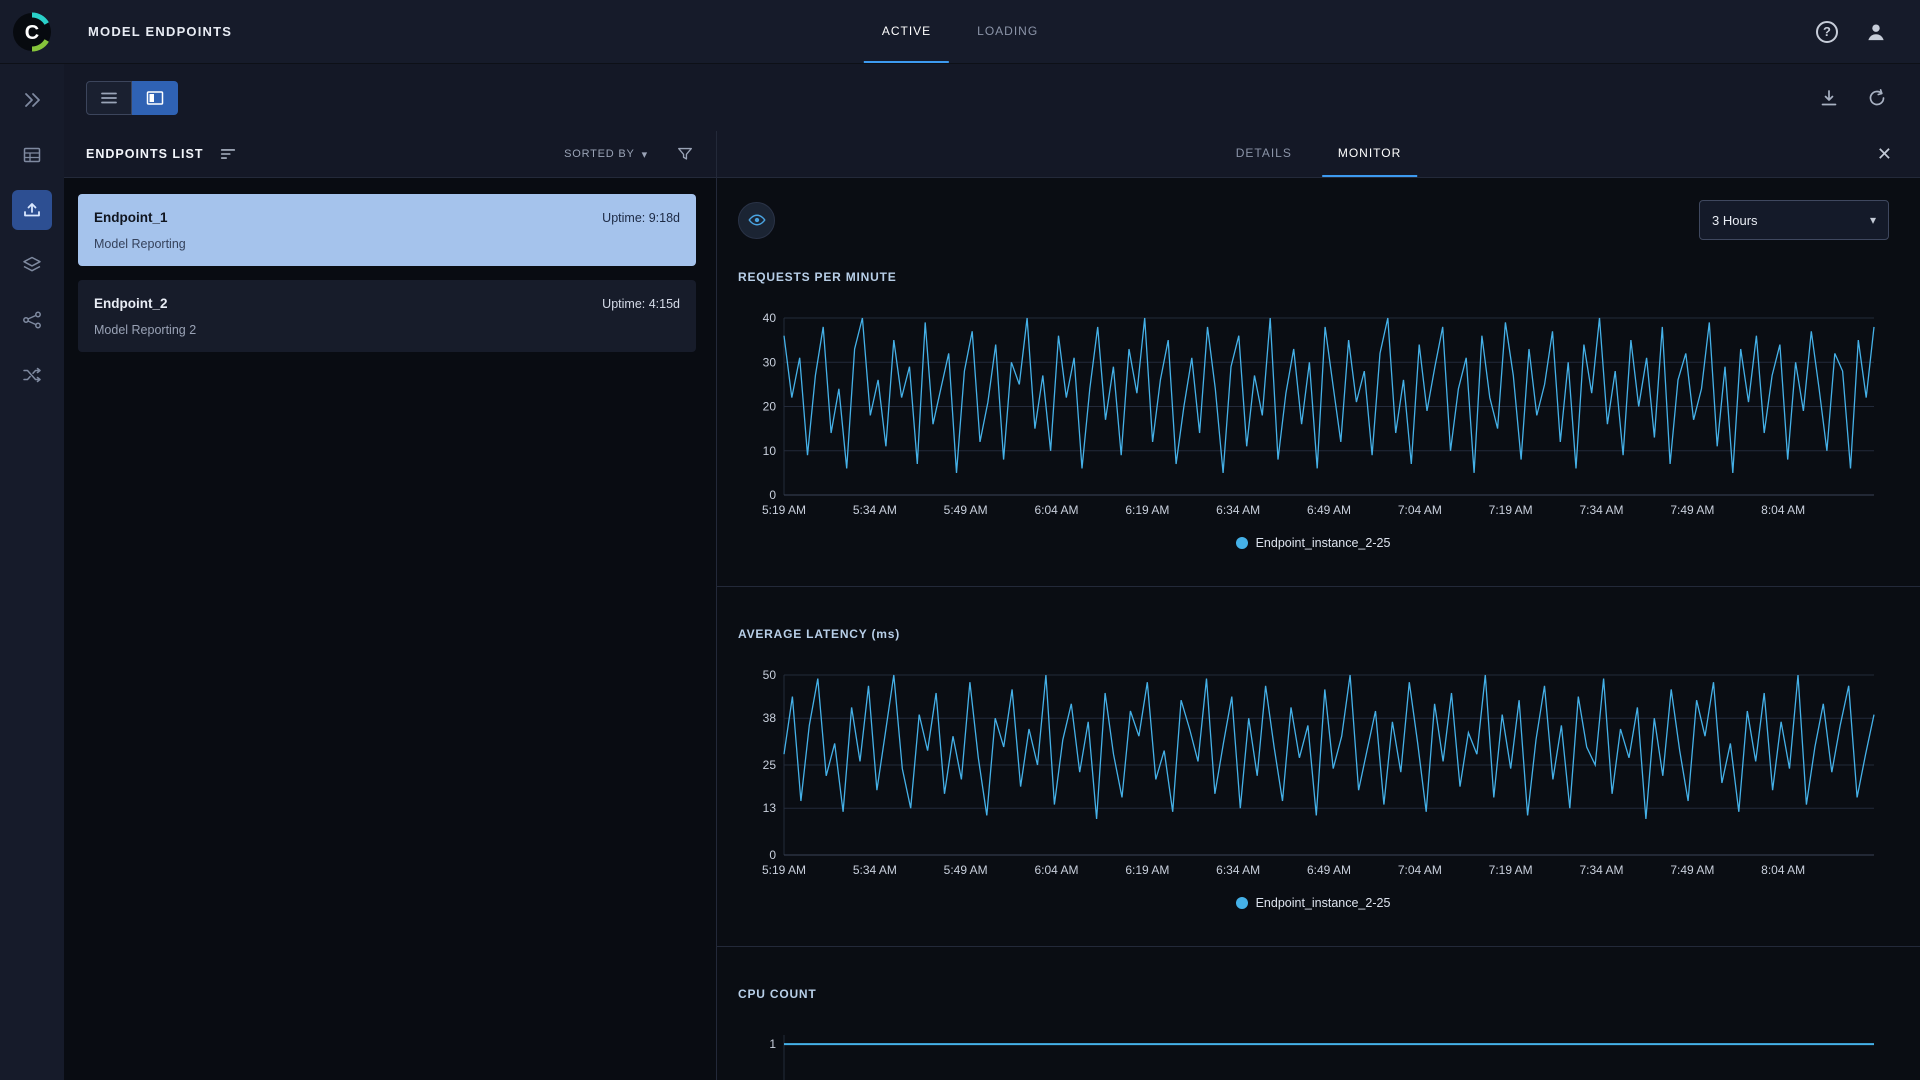 The height and width of the screenshot is (1080, 1920). I want to click on svg-text: 20, so click(770, 407).